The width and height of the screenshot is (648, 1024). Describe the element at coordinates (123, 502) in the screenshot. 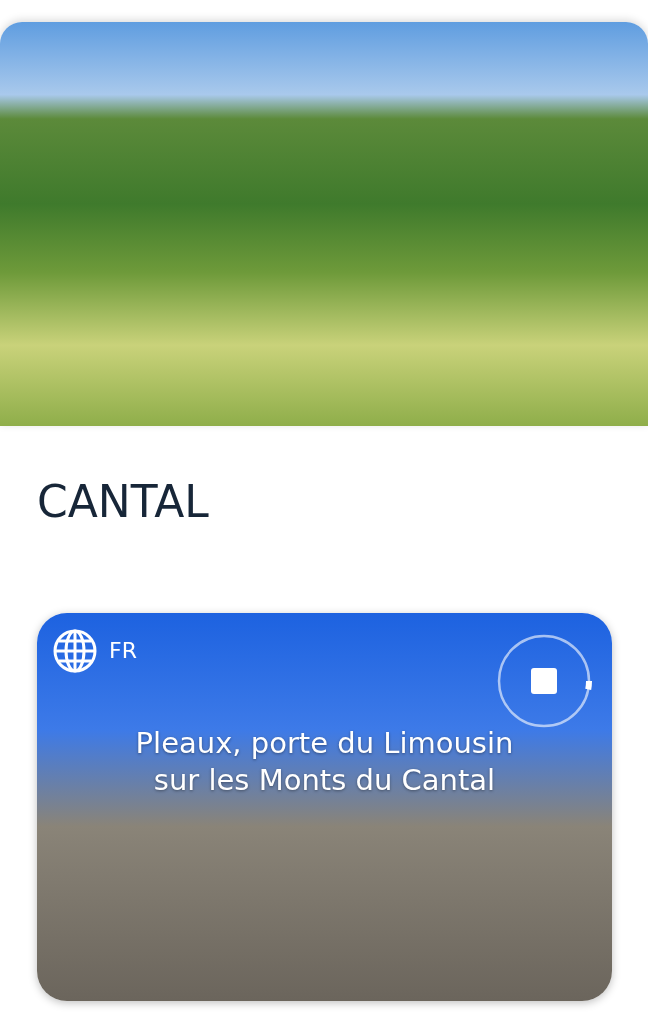

I see `region-heading: CANTAL` at that location.